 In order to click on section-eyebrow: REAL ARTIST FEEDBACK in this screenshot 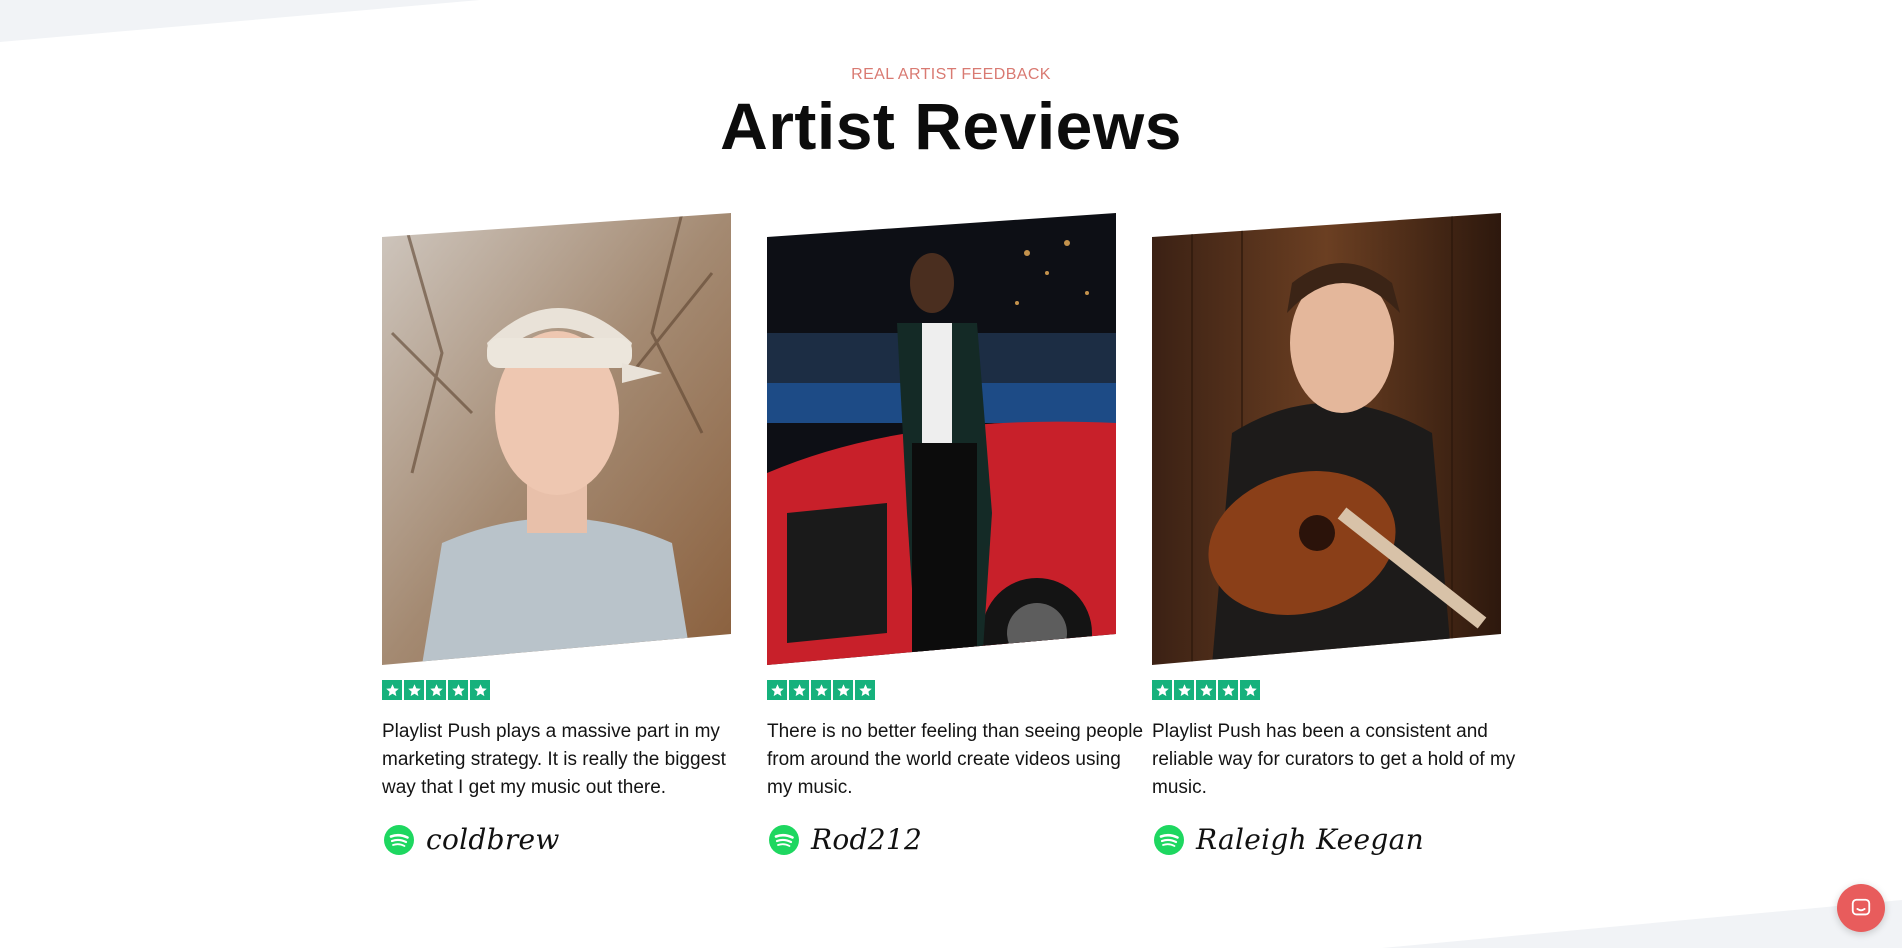, I will do `click(951, 74)`.